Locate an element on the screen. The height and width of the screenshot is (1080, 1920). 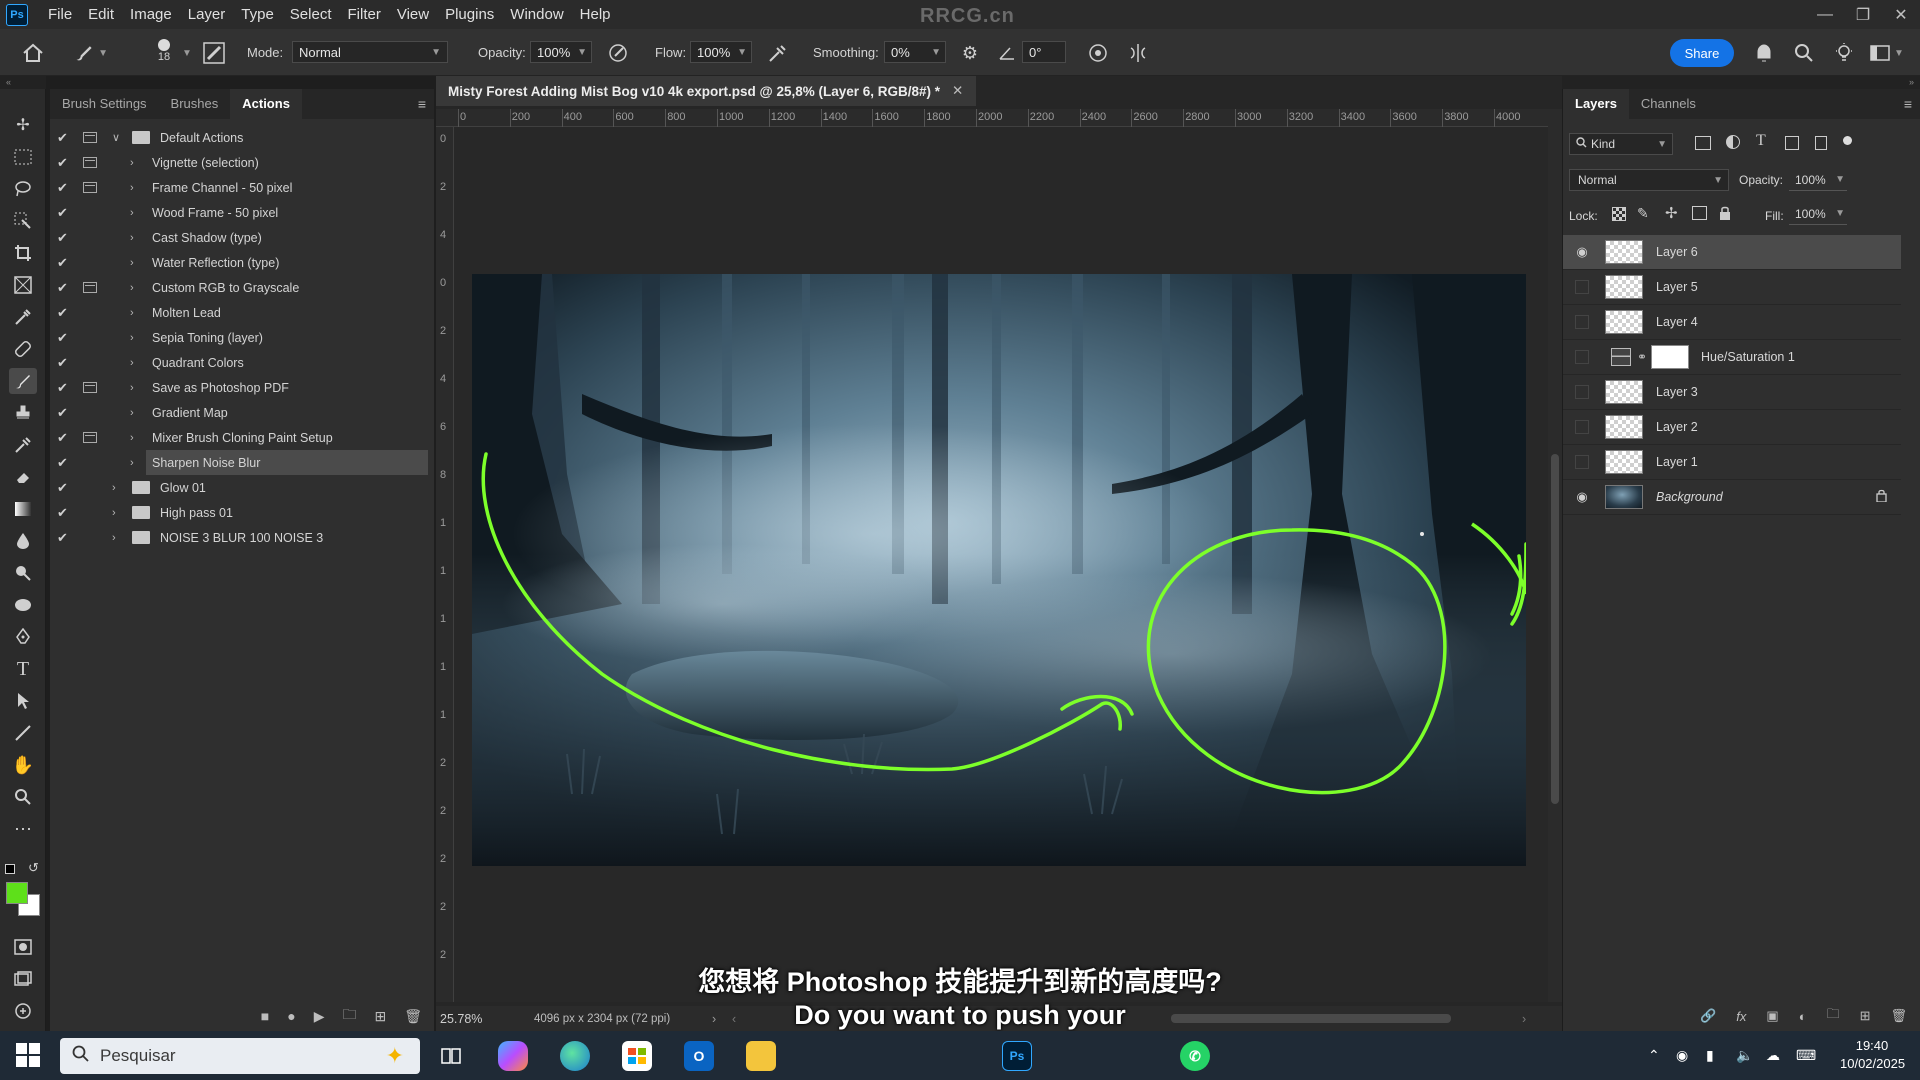
angle-field: 0° is located at coordinates (1044, 52).